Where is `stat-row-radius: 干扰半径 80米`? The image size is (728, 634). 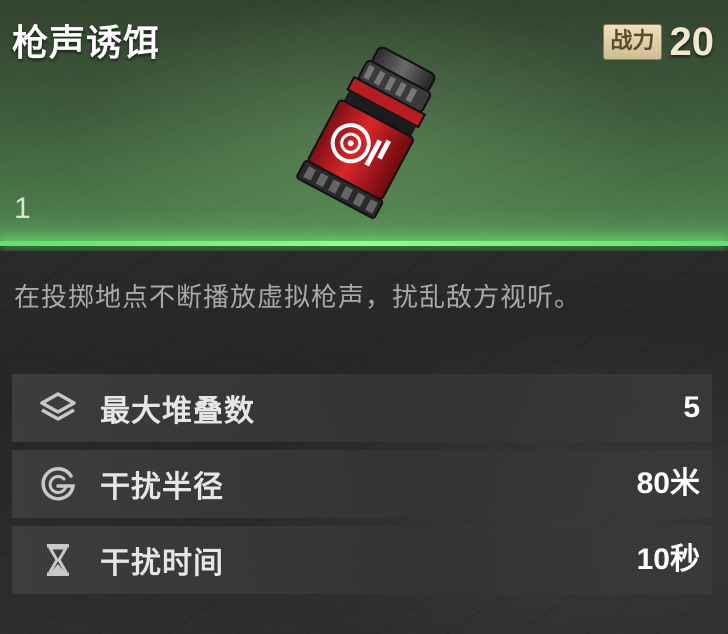 stat-row-radius: 干扰半径 80米 is located at coordinates (362, 484).